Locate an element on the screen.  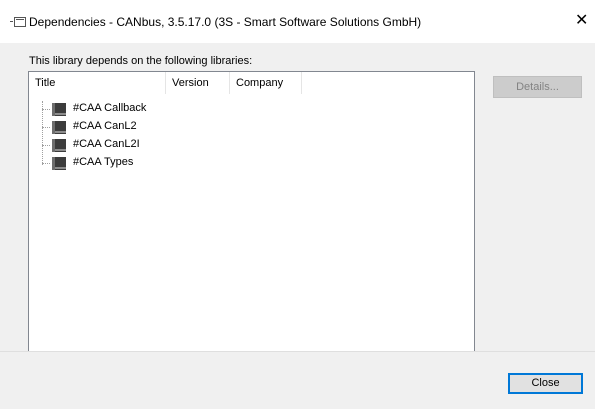
library-window-icon is located at coordinates (18, 22).